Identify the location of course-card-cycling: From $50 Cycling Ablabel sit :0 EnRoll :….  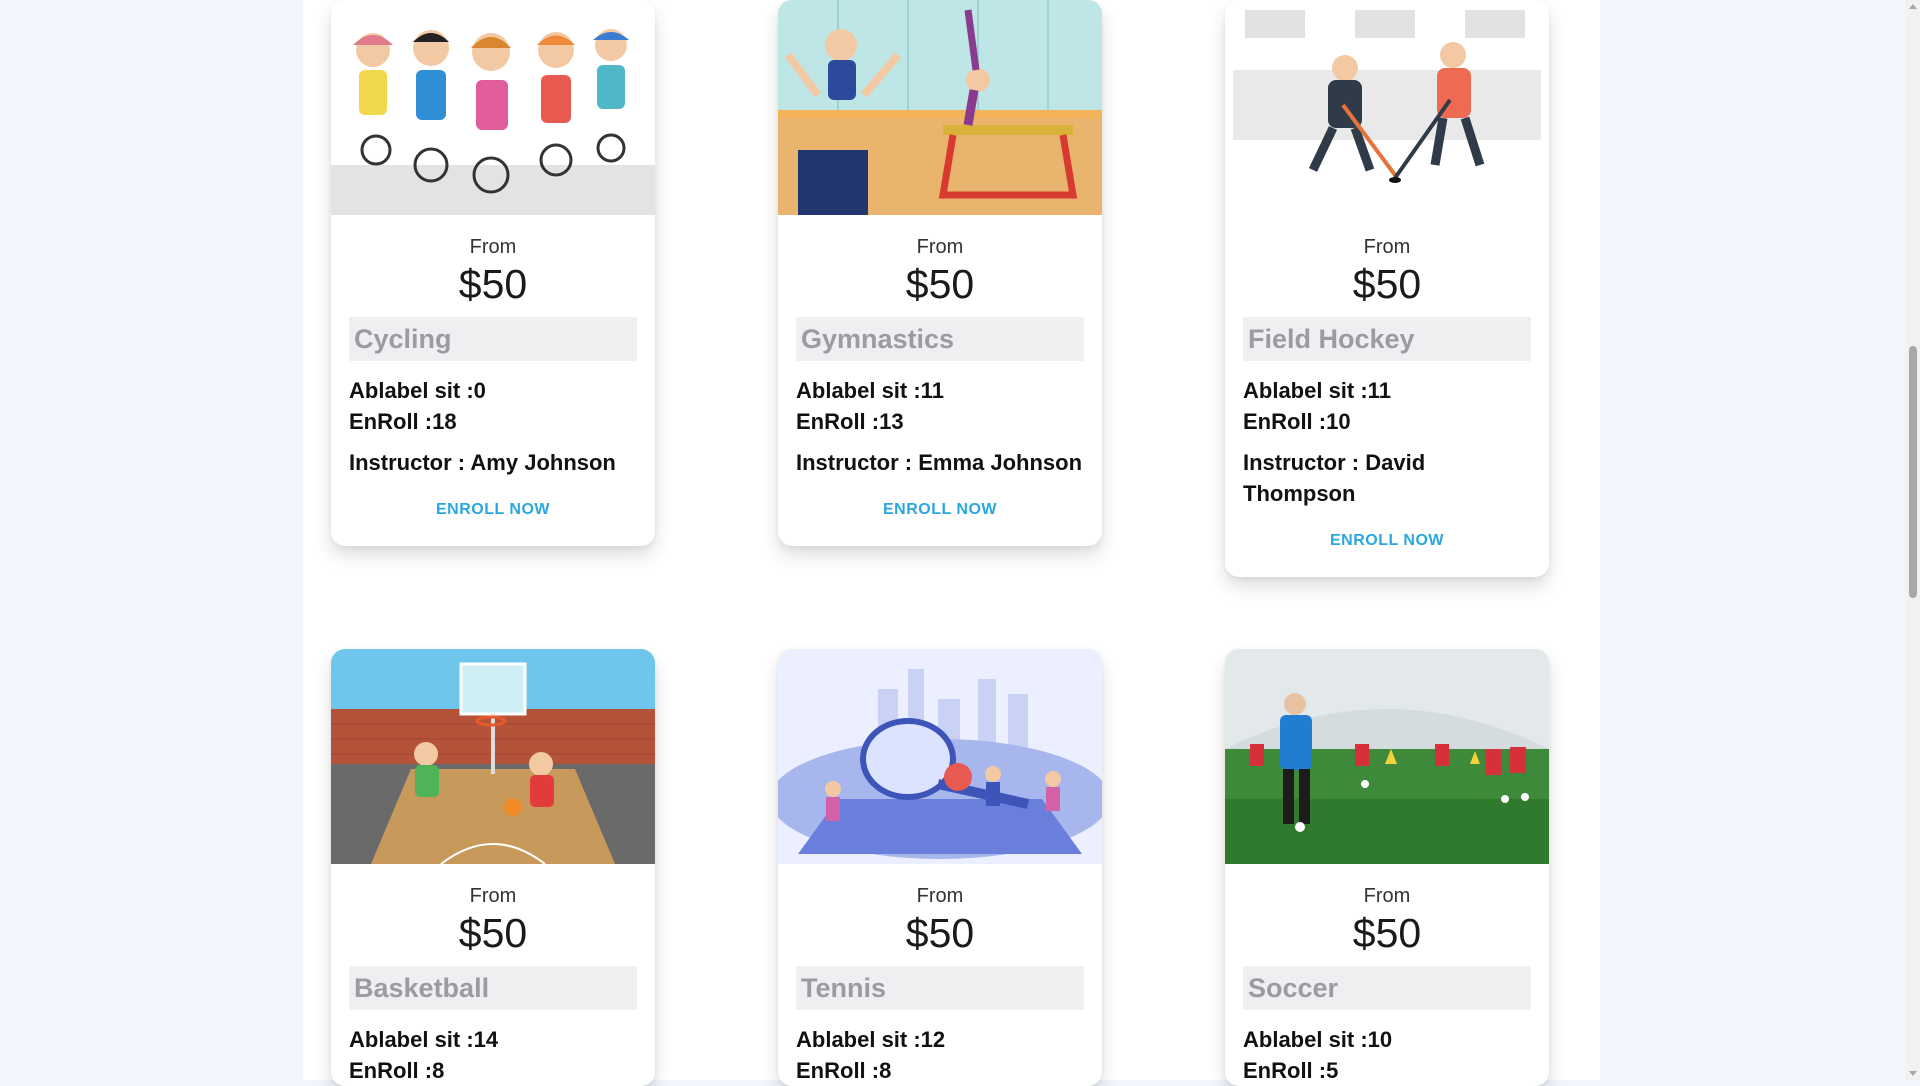
(493, 273).